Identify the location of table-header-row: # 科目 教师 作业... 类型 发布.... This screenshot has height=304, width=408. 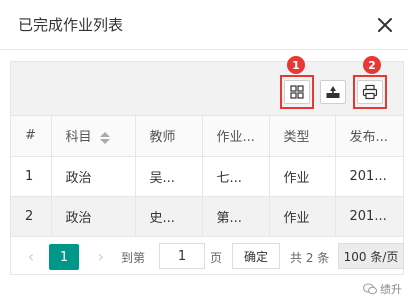
(207, 136).